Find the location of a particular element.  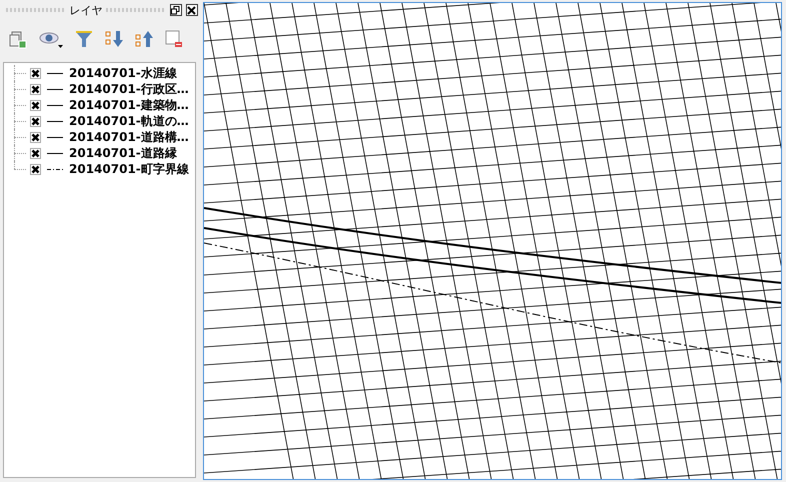

remove-layer-icon is located at coordinates (174, 39).